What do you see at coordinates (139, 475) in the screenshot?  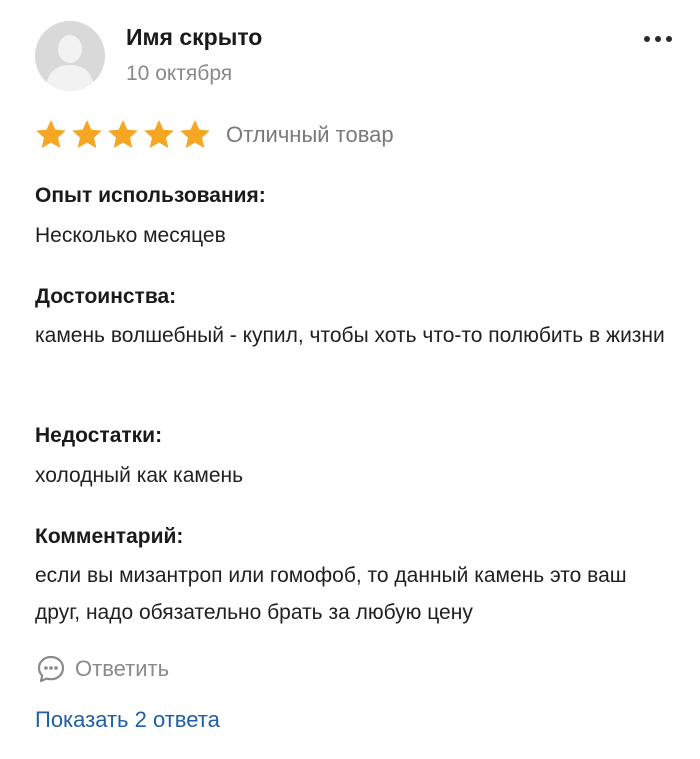 I see `section-text: холодный как камень` at bounding box center [139, 475].